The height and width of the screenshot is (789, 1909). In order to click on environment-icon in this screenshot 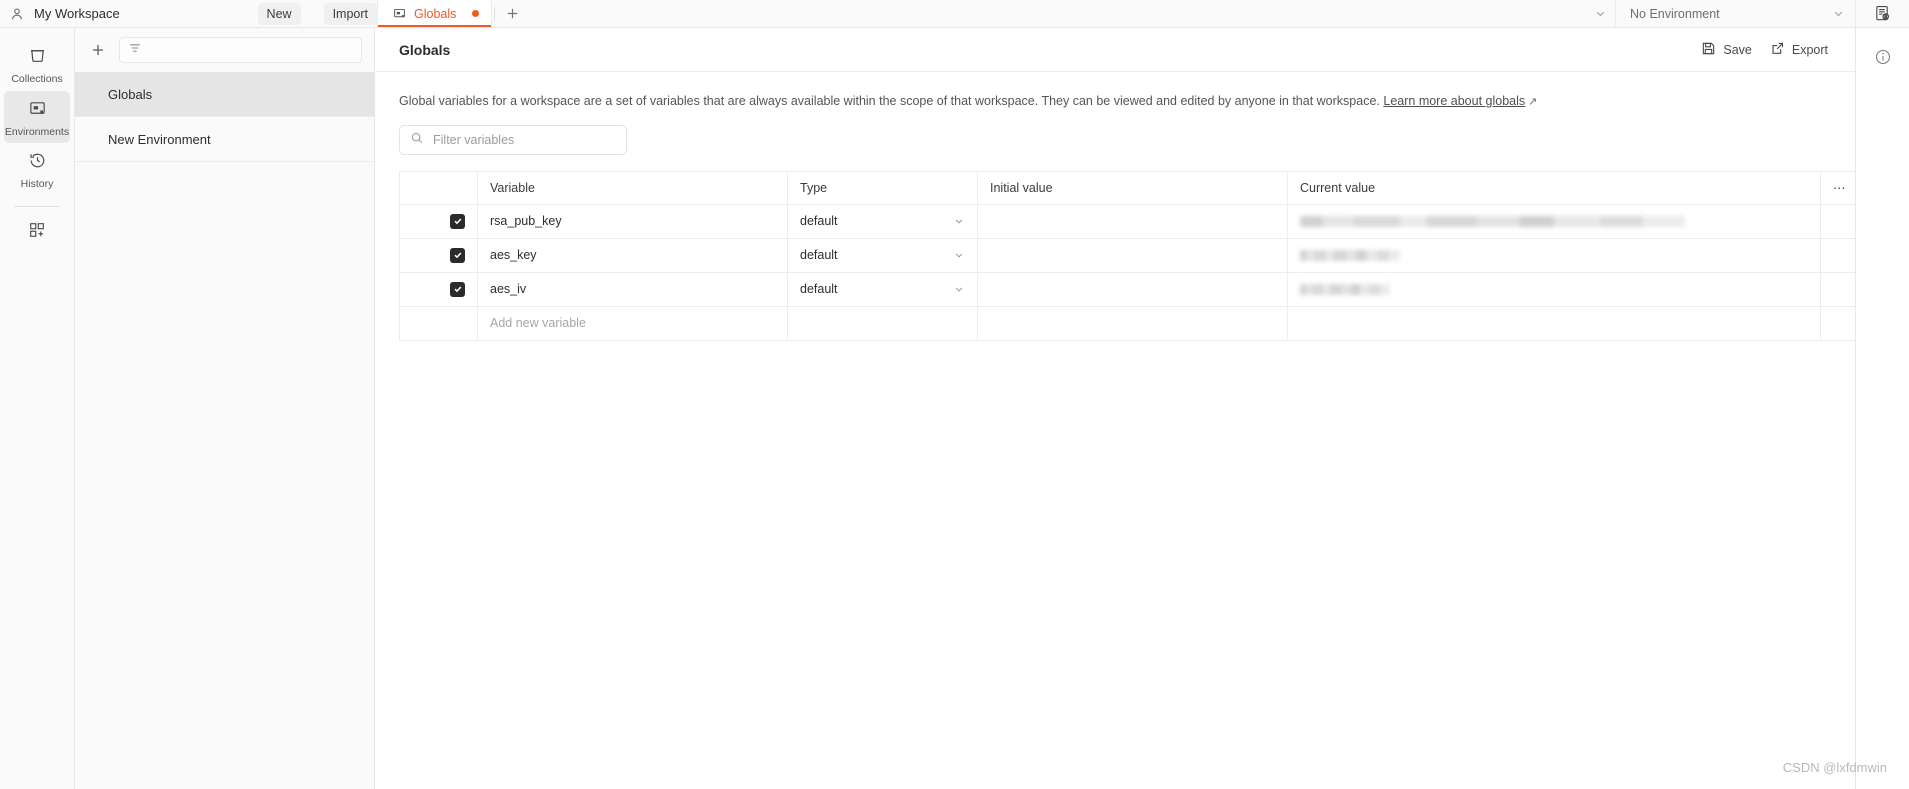, I will do `click(399, 14)`.